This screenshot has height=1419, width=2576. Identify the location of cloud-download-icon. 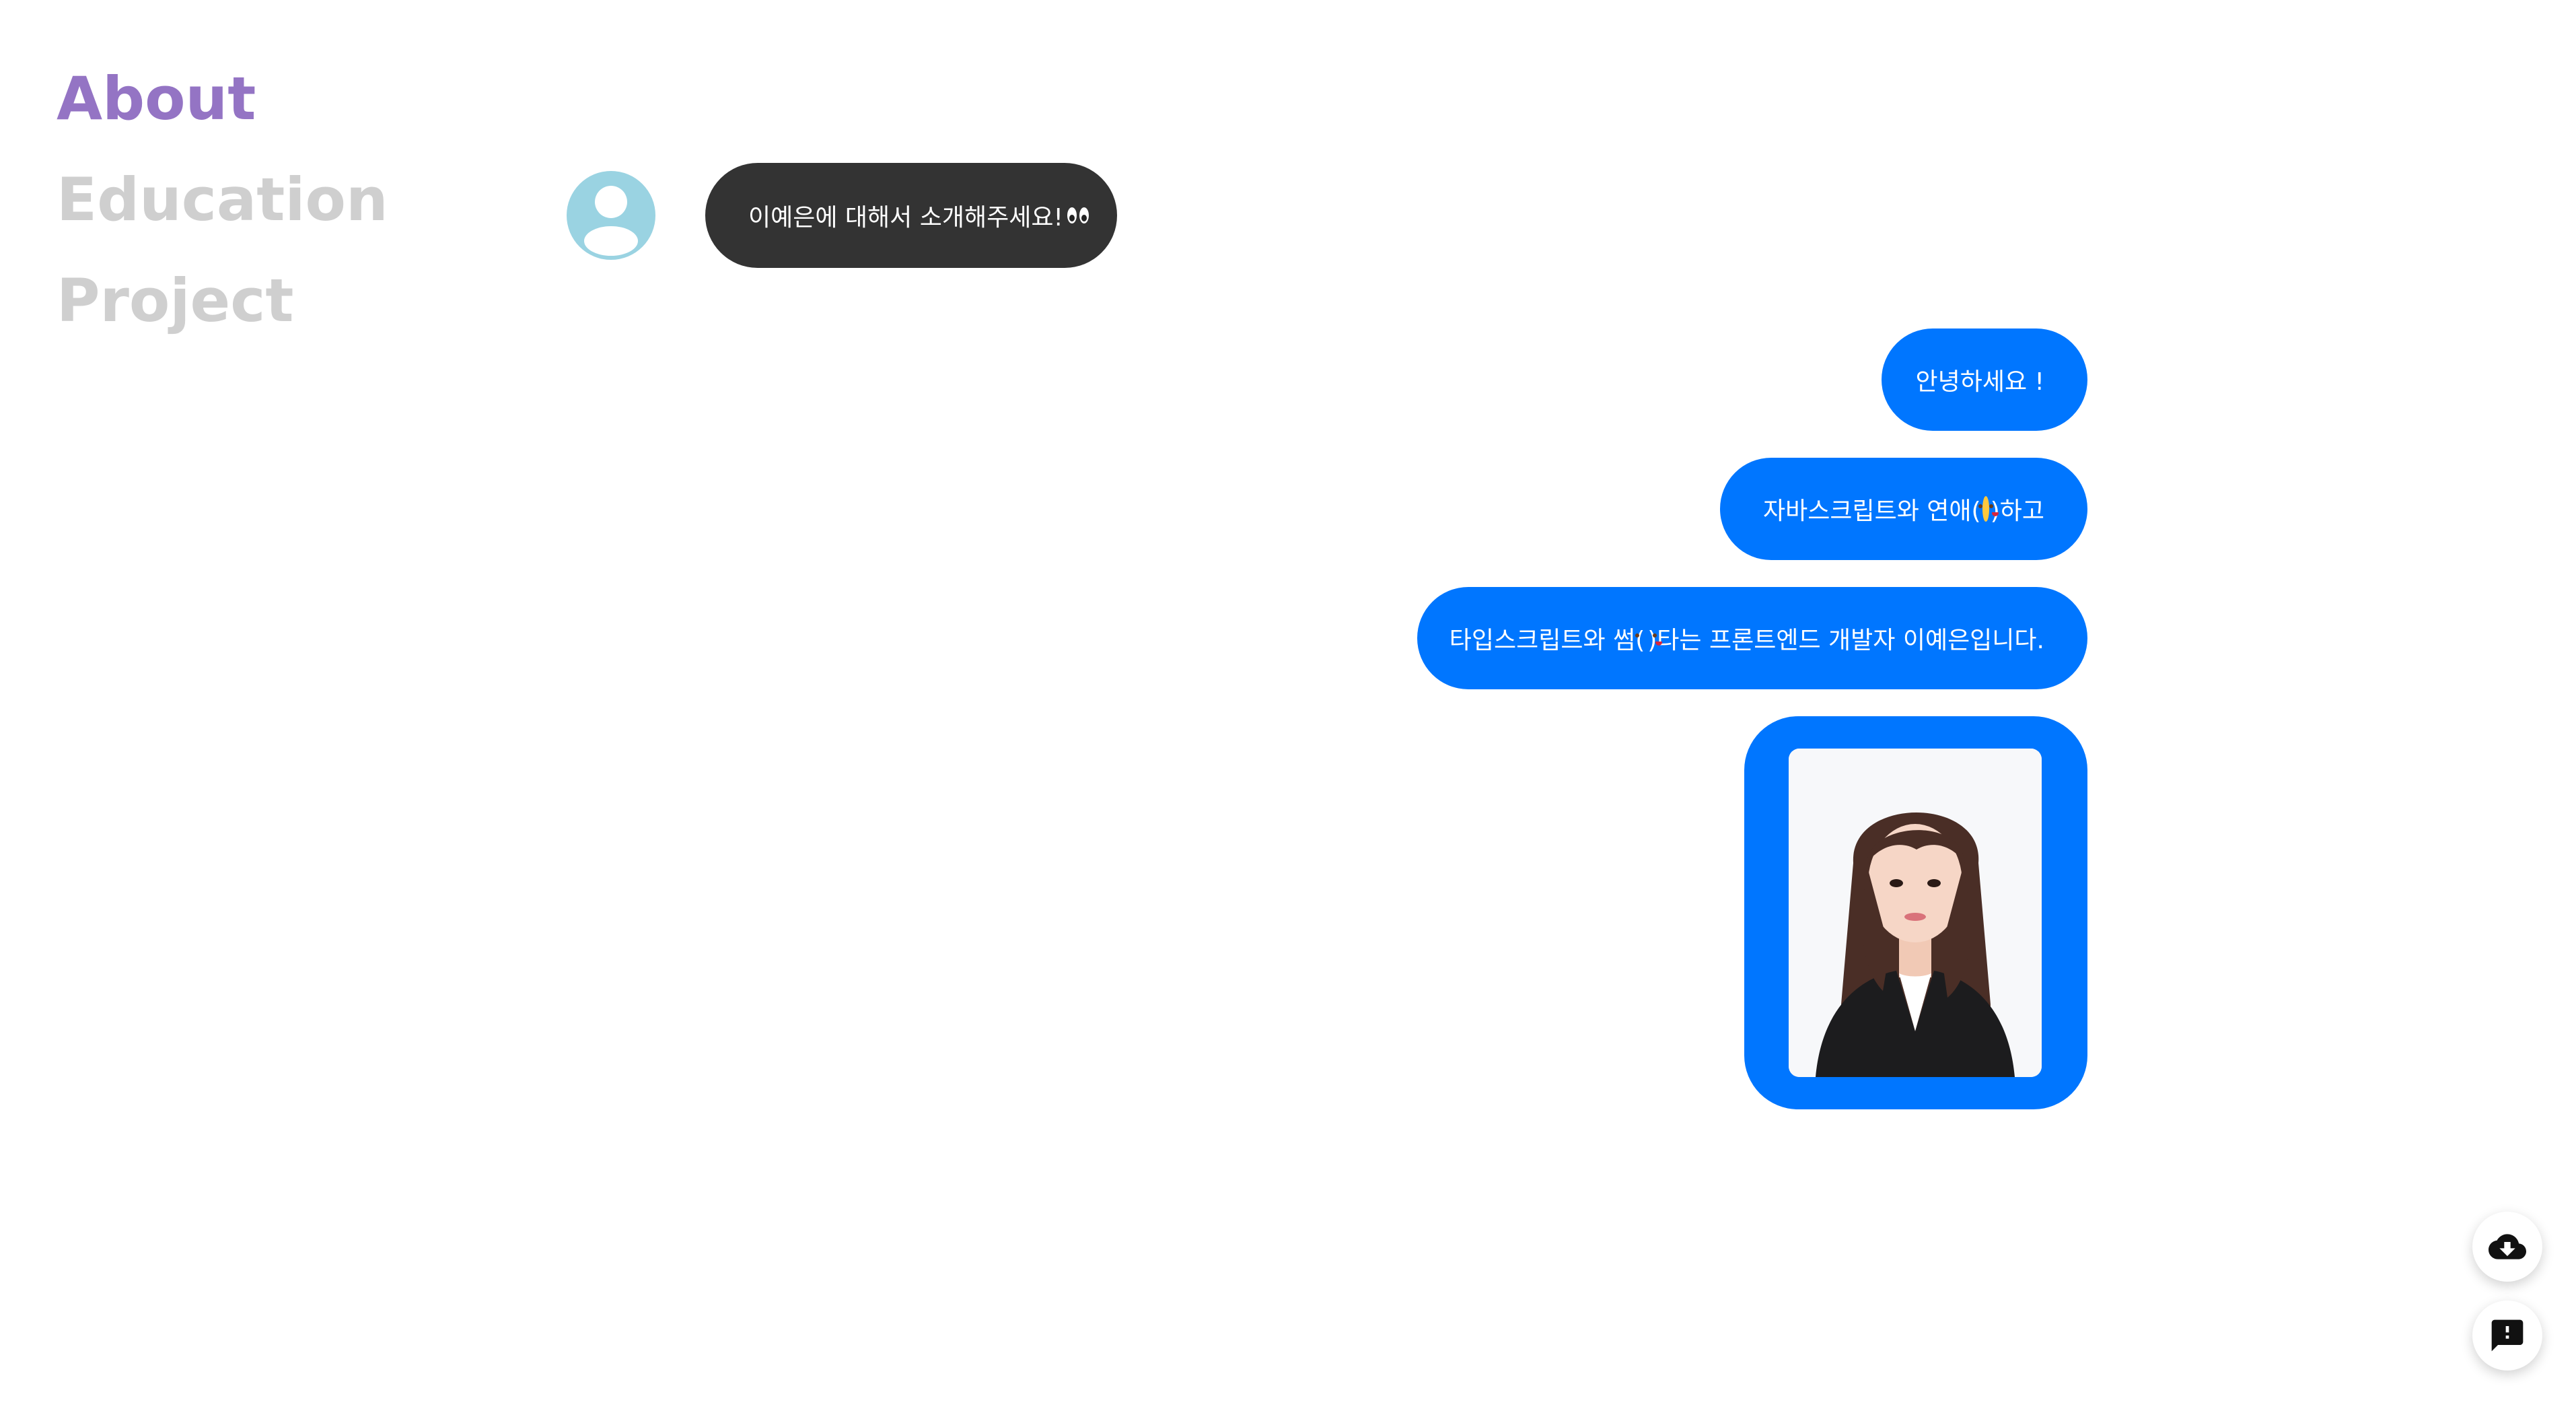
(2507, 1246).